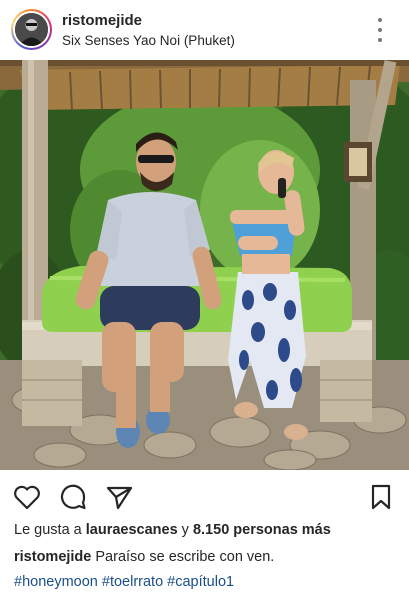 This screenshot has height=596, width=409. Describe the element at coordinates (204, 30) in the screenshot. I see `post-header: ristomejide Six Senses Yao Noi (Phuket)` at that location.